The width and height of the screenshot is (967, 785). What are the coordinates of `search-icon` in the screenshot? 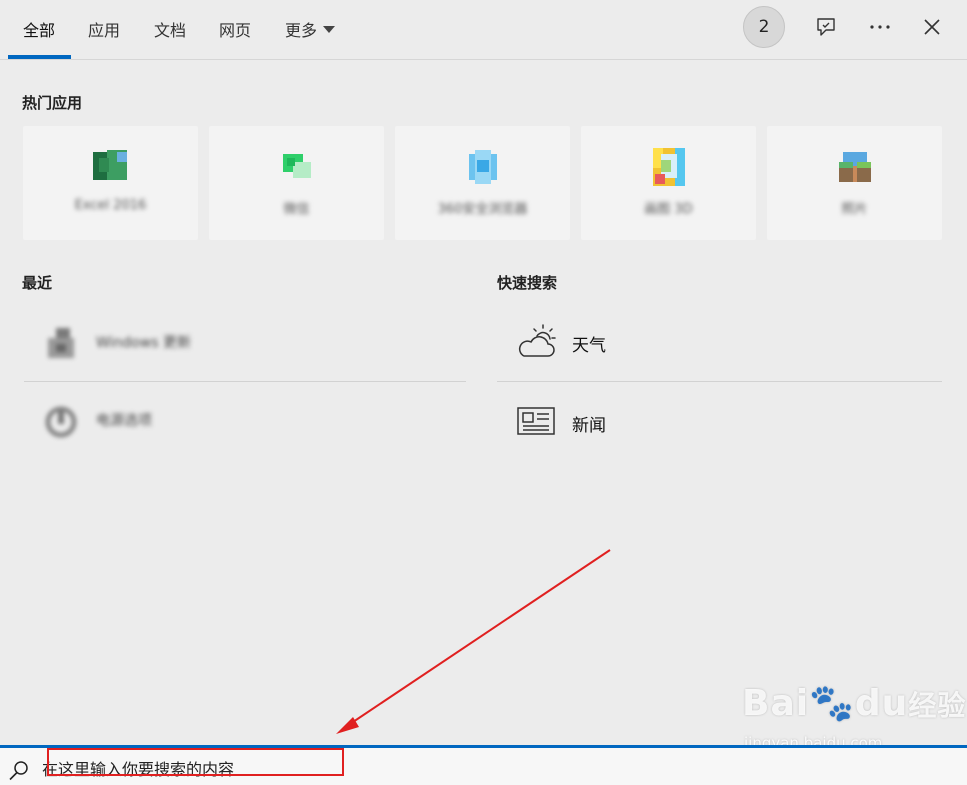 It's located at (18, 771).